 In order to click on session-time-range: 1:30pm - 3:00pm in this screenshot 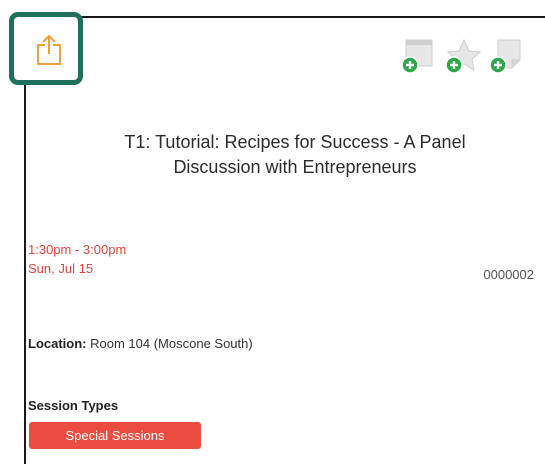, I will do `click(77, 249)`.